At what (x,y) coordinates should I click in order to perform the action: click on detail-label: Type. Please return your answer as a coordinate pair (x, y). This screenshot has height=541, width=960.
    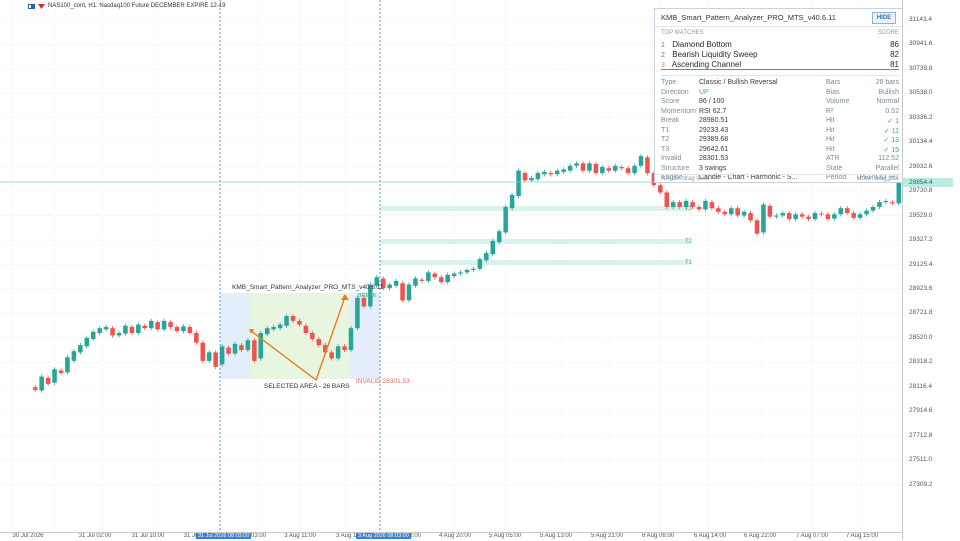
    Looking at the image, I should click on (669, 82).